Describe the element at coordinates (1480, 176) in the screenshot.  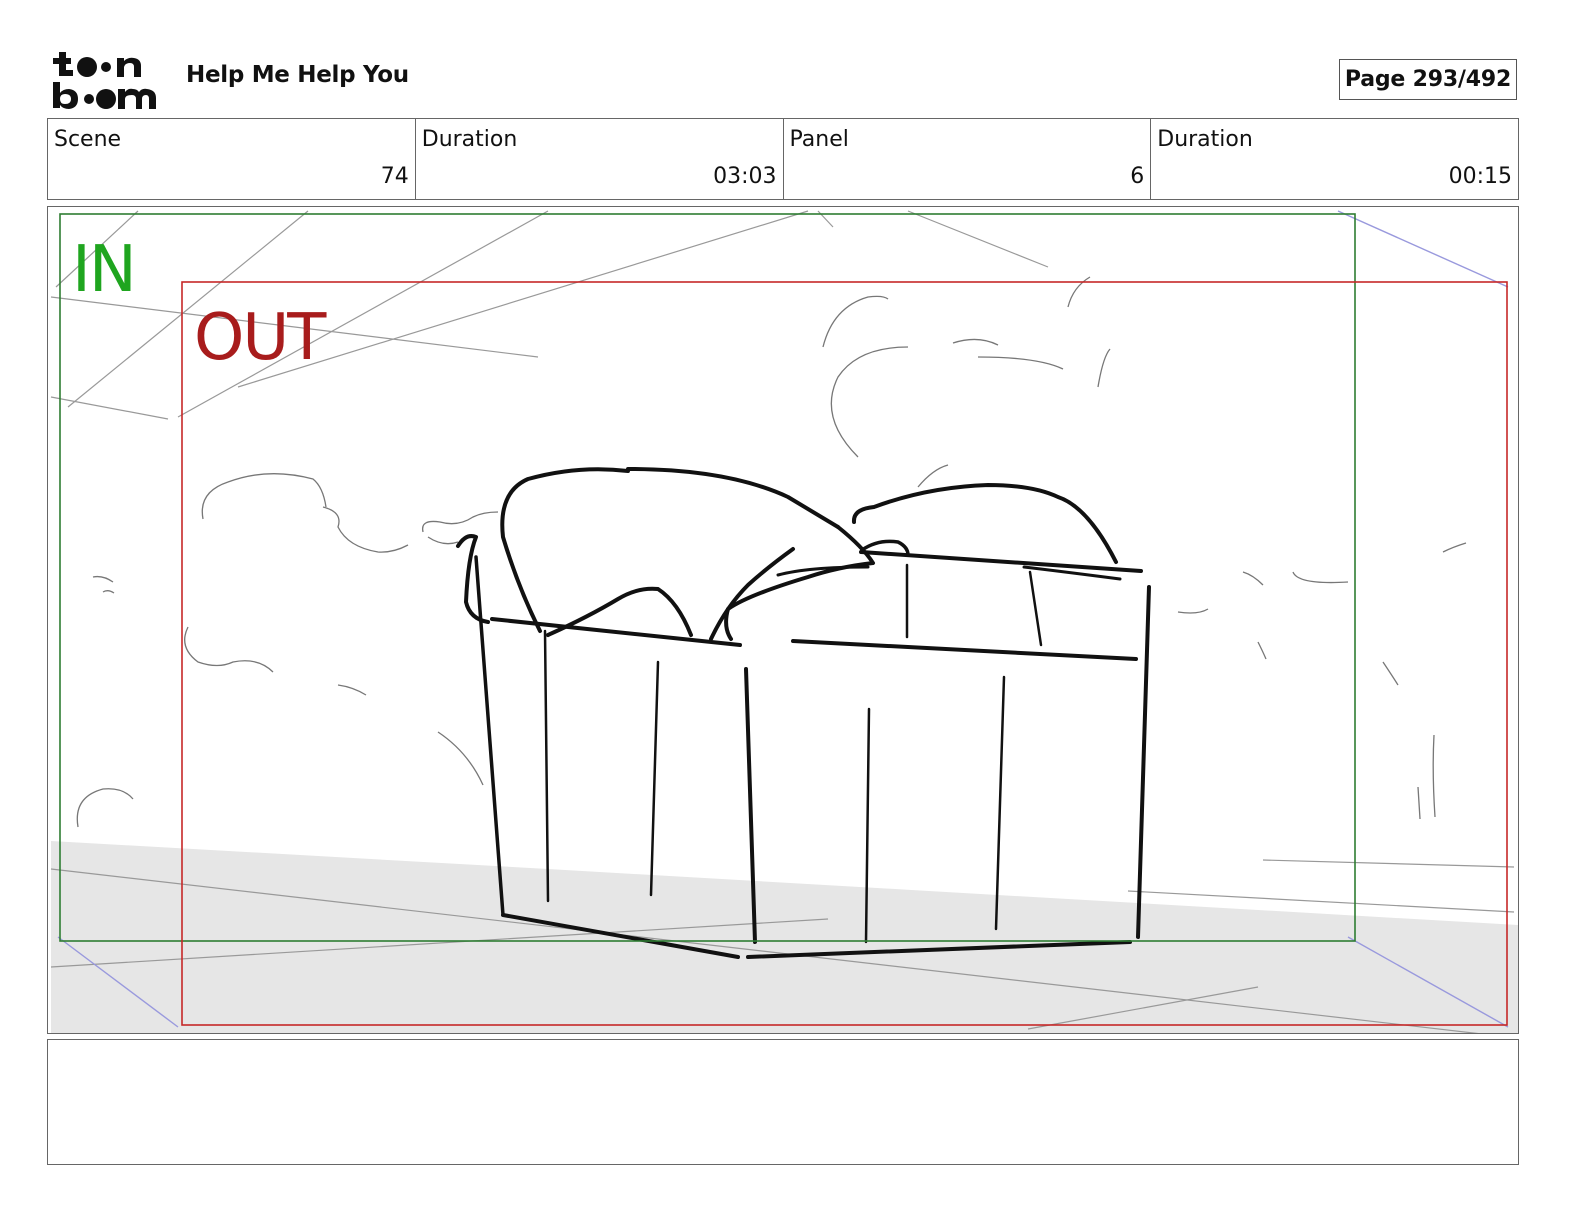
I see `panel-duration-value: 00:15` at that location.